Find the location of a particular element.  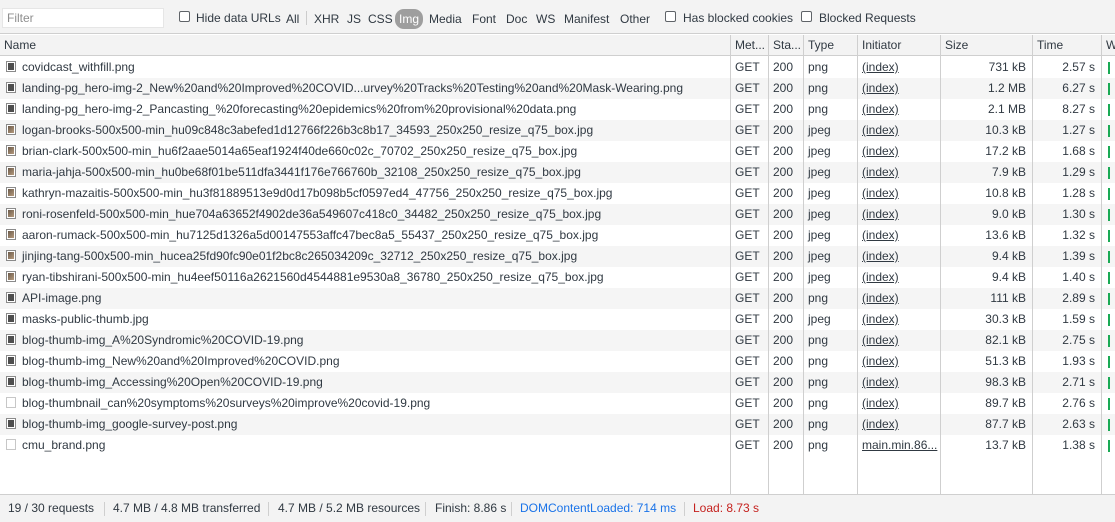

filter-img-button: Img is located at coordinates (409, 19).